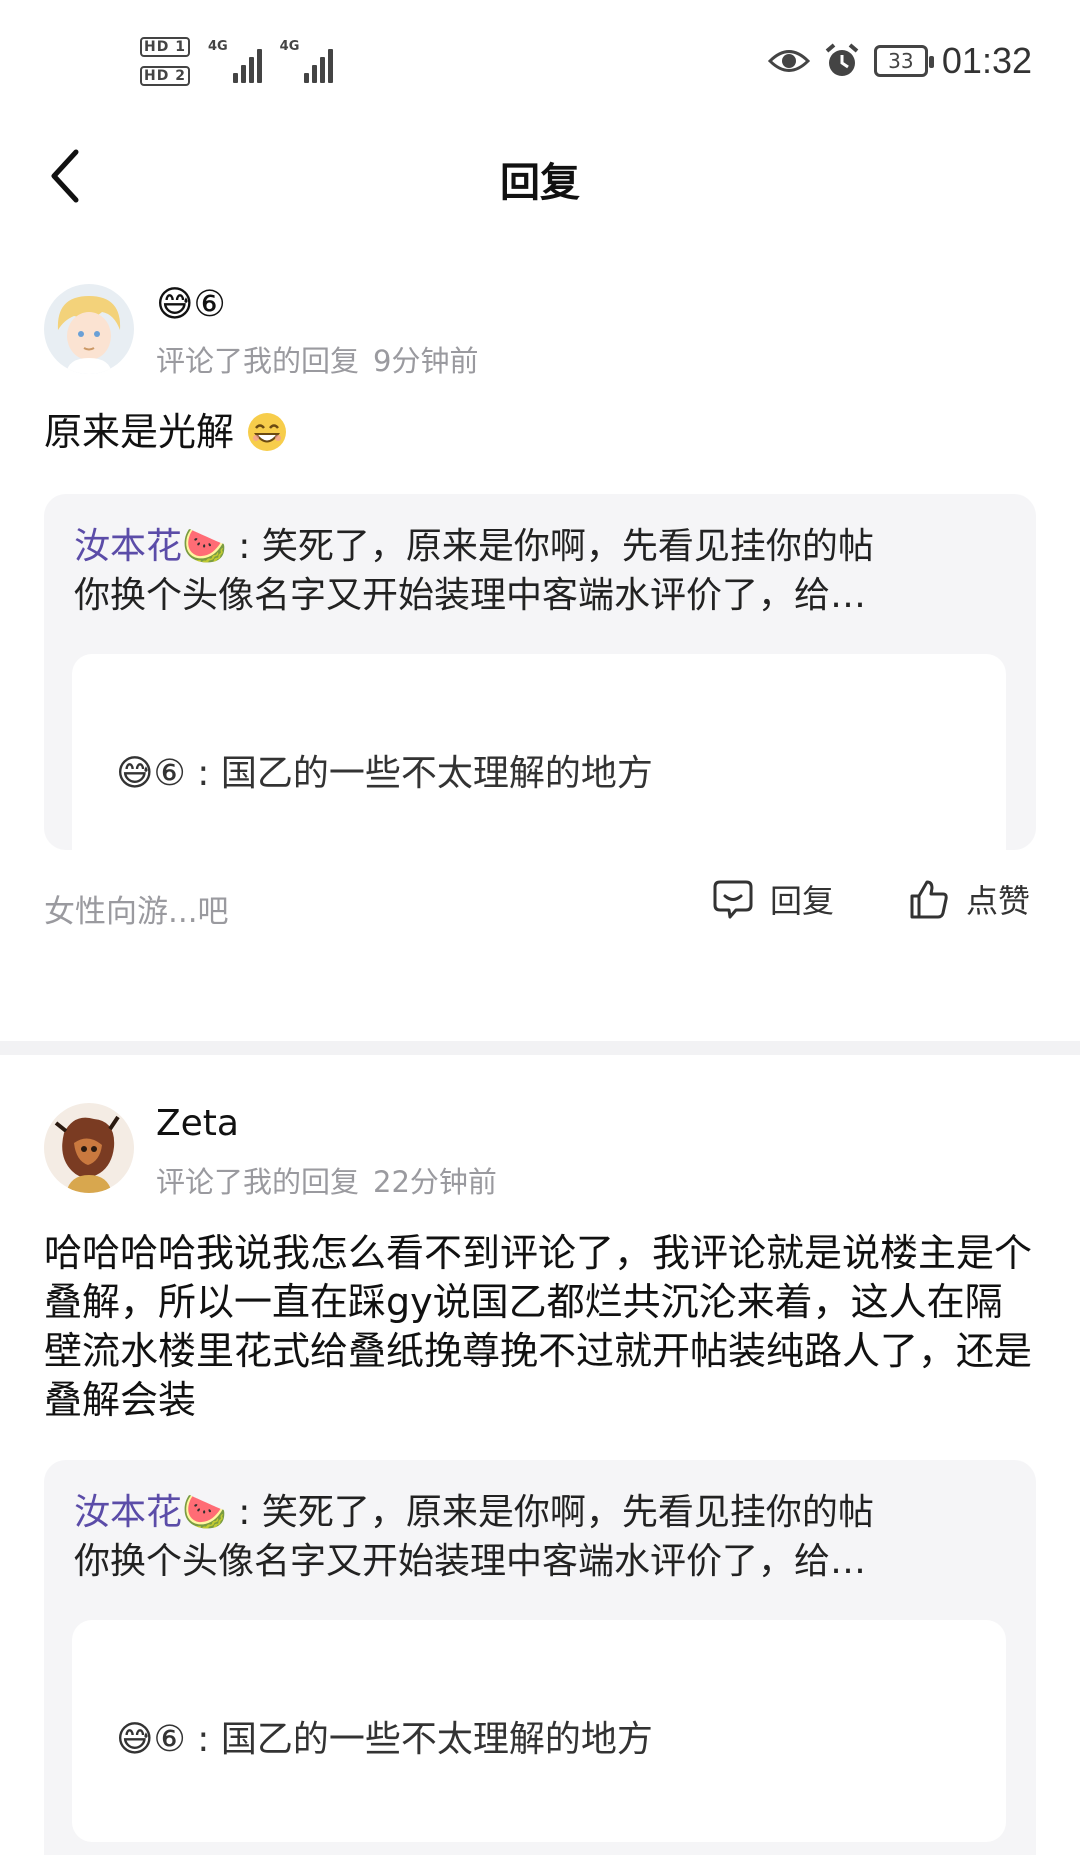 The image size is (1080, 1855). I want to click on notification-meta: 评论了我的回复 22分钟前, so click(326, 1180).